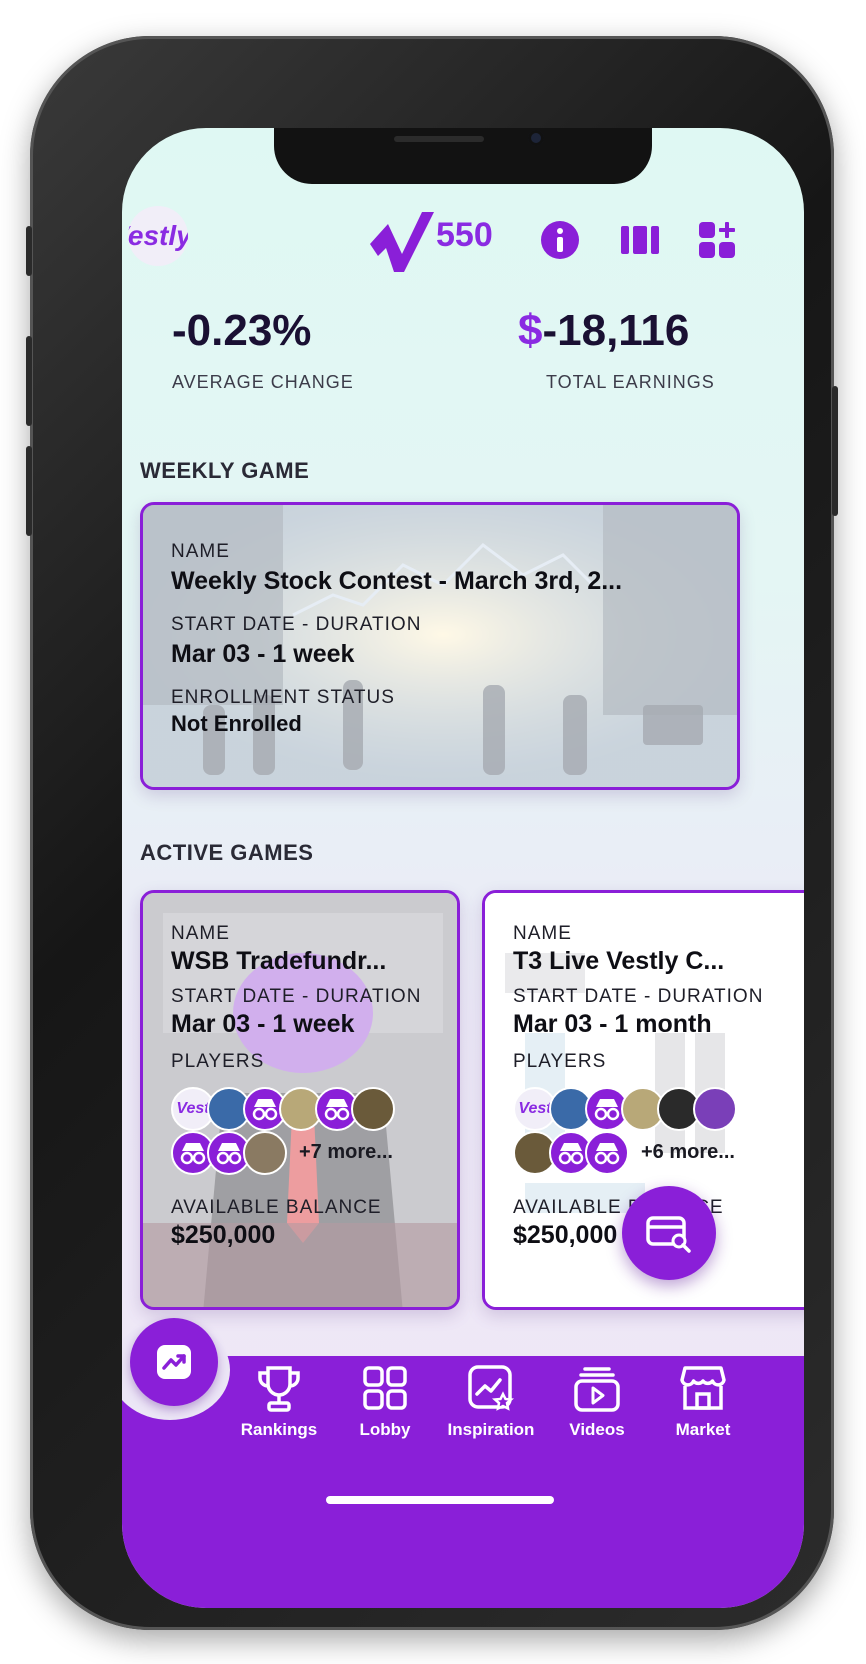 The width and height of the screenshot is (866, 1664). Describe the element at coordinates (263, 1024) in the screenshot. I see `game-start: Mar 03 - 1 week` at that location.